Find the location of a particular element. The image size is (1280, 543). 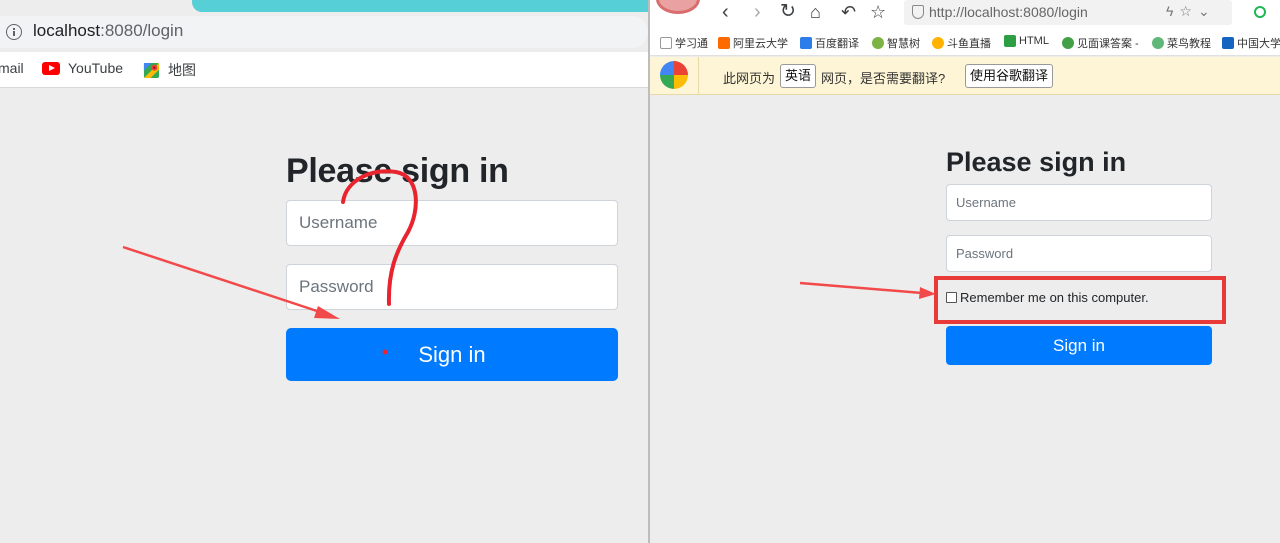

bookmark-label: 菜鸟教程 is located at coordinates (1189, 44).